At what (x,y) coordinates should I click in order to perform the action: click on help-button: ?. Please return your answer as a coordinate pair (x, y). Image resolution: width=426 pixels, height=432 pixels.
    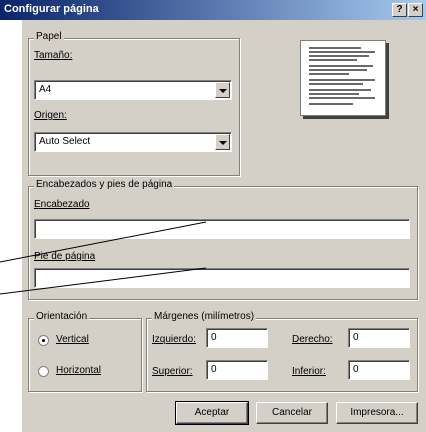
    Looking at the image, I should click on (399, 10).